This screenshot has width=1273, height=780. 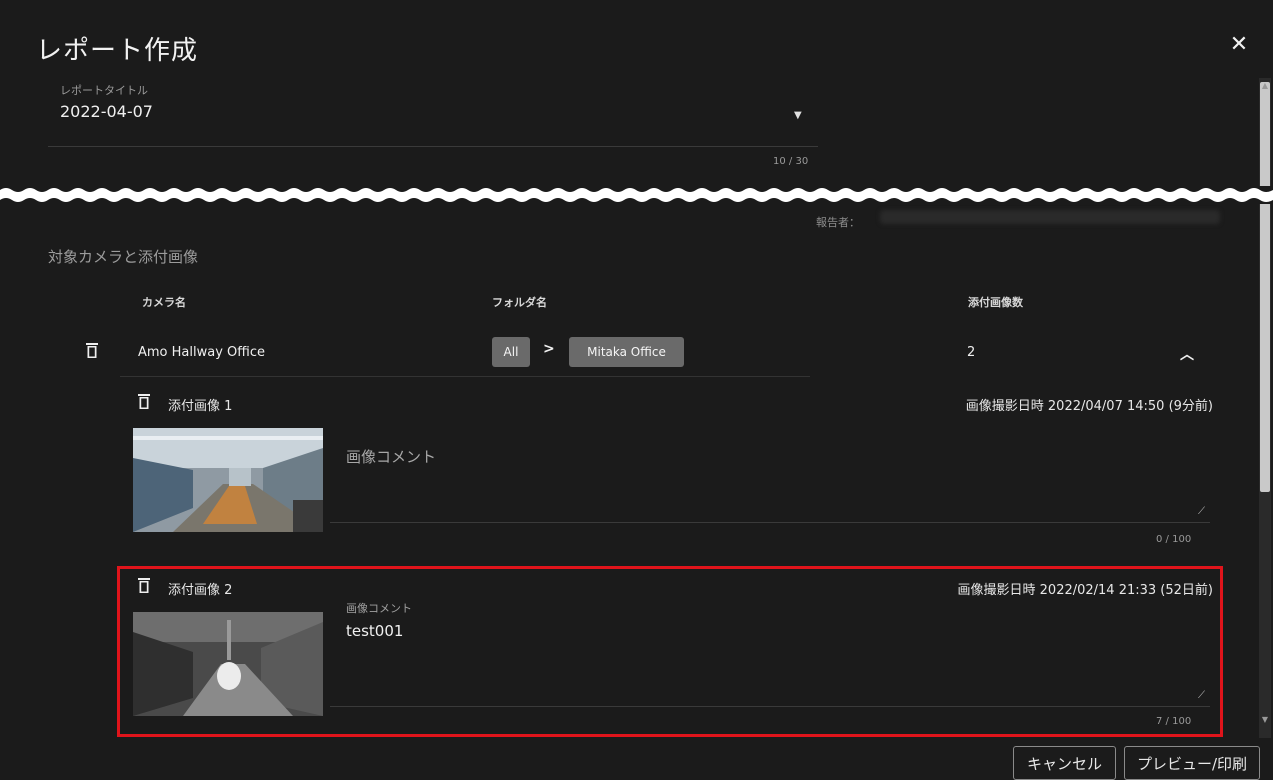 What do you see at coordinates (164, 302) in the screenshot?
I see `column-header-camera: カメラ名` at bounding box center [164, 302].